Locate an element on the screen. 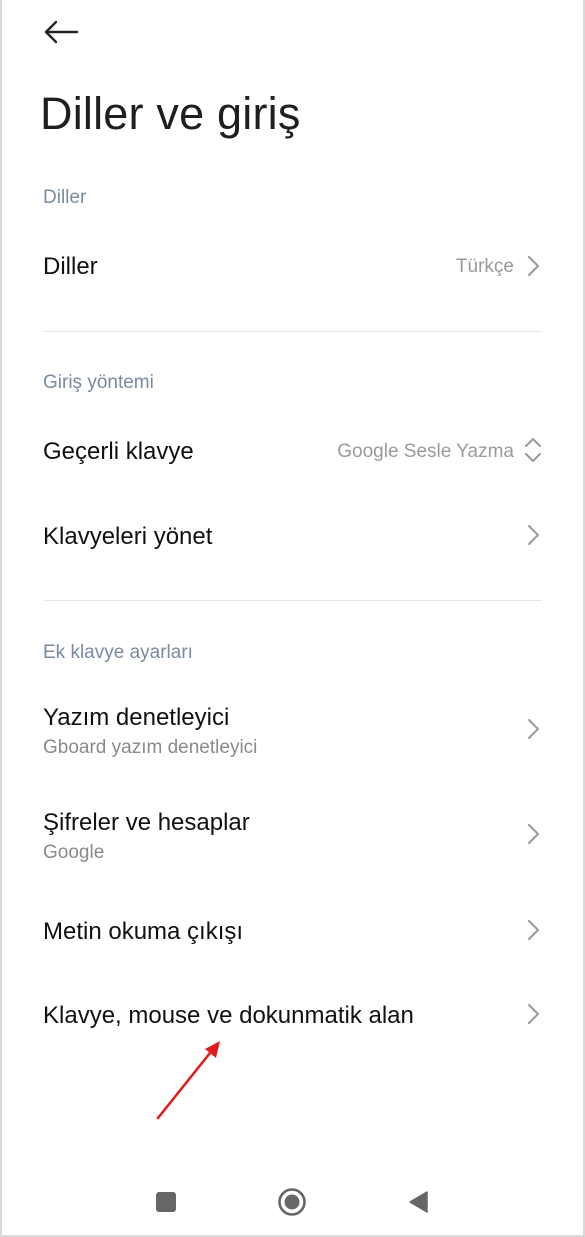 The image size is (585, 1237). row-current-keyboard: Geçerli klavye Google Sesle Yazma is located at coordinates (292, 450).